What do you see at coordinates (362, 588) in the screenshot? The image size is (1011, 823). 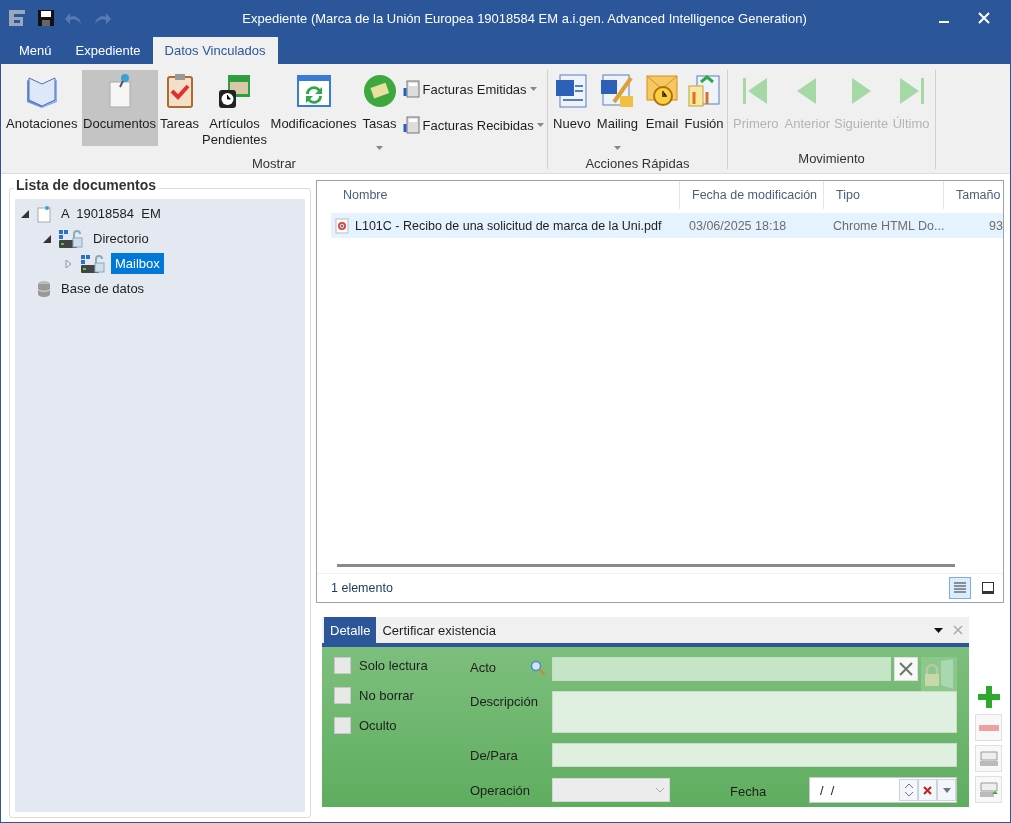 I see `status-text: 1 elemento` at bounding box center [362, 588].